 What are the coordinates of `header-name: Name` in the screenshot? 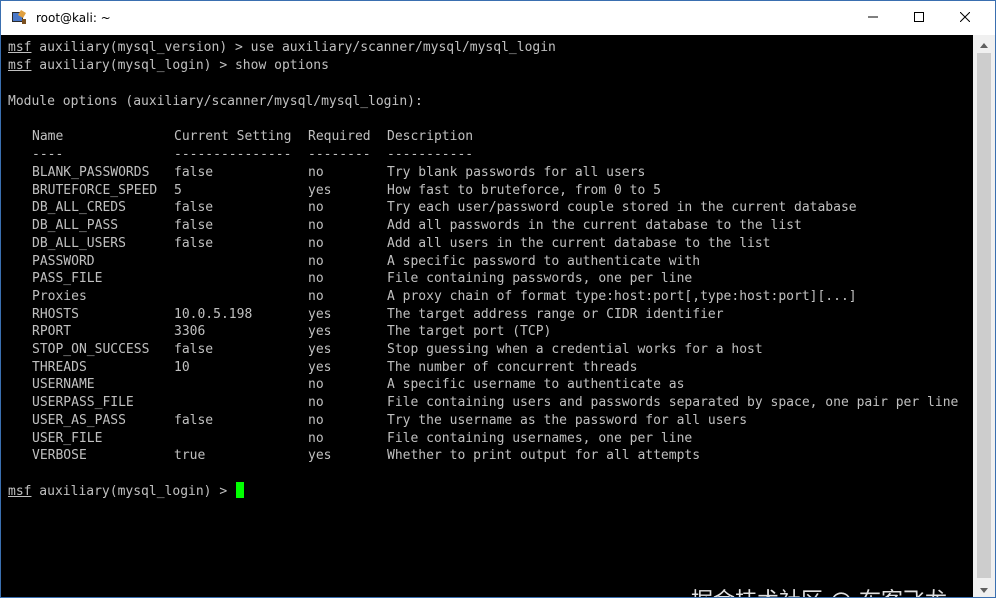 It's located at (48, 136).